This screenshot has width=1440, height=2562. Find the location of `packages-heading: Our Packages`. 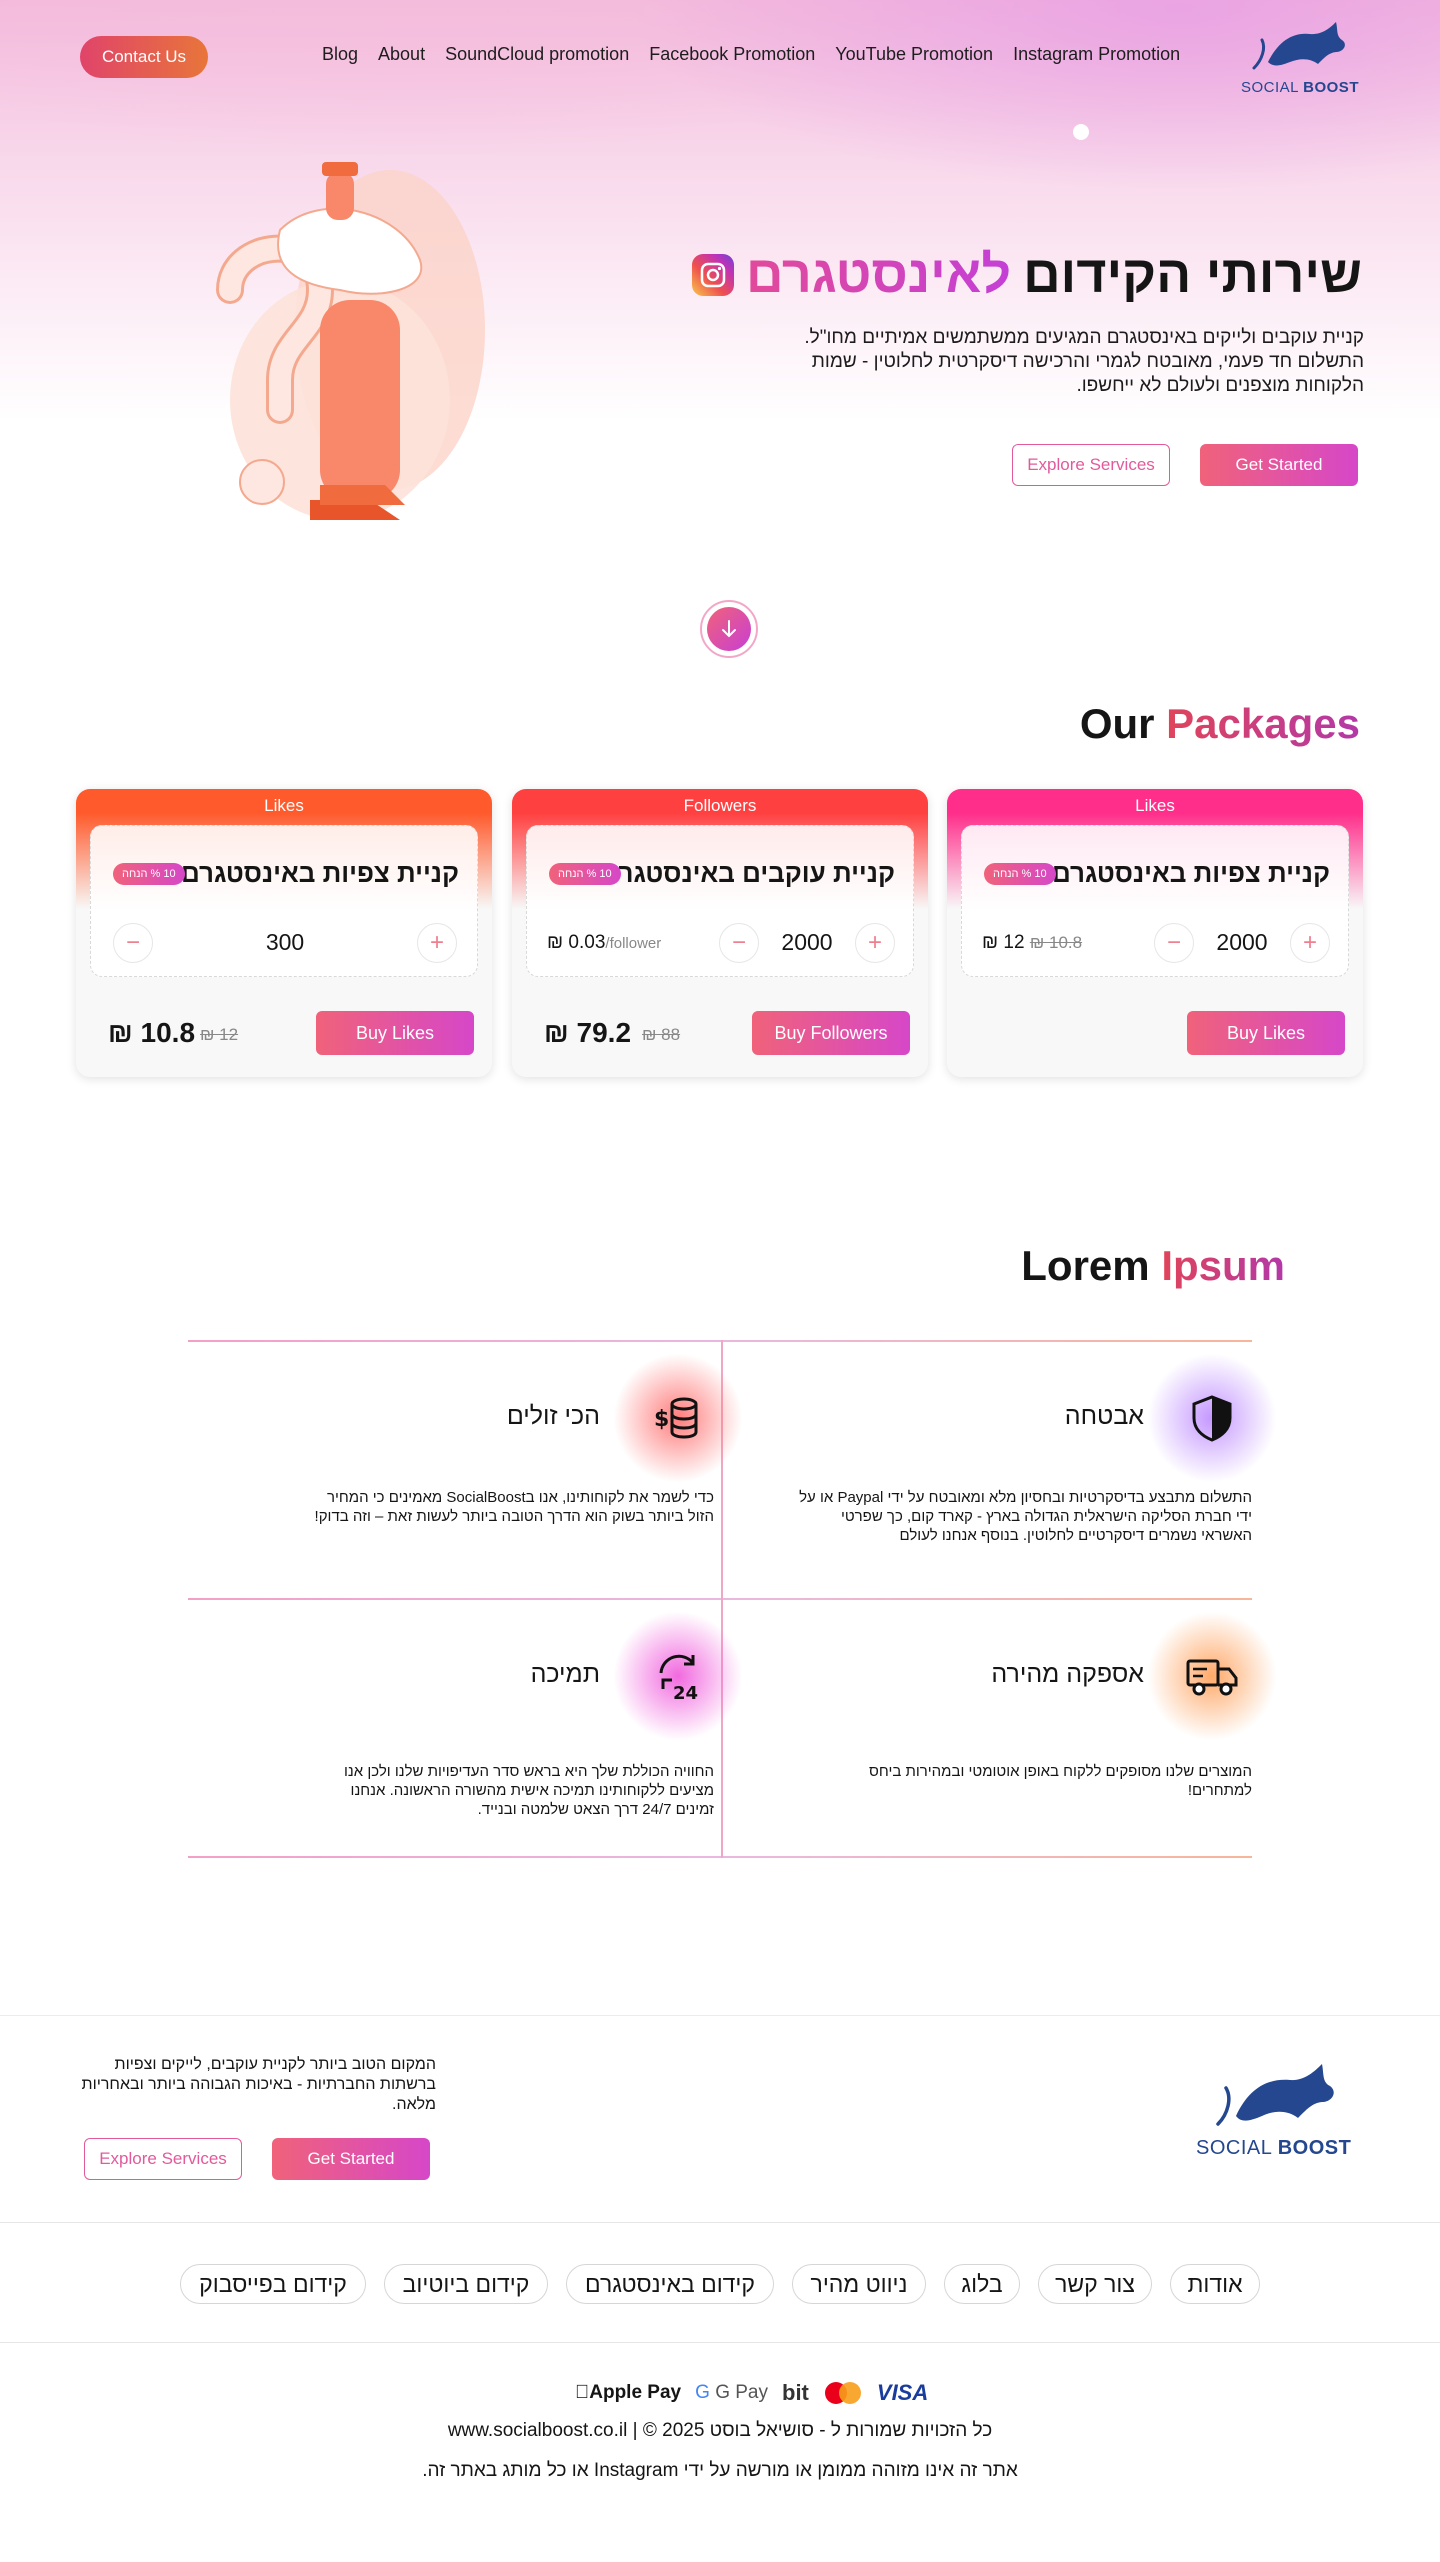

packages-heading: Our Packages is located at coordinates (1220, 724).